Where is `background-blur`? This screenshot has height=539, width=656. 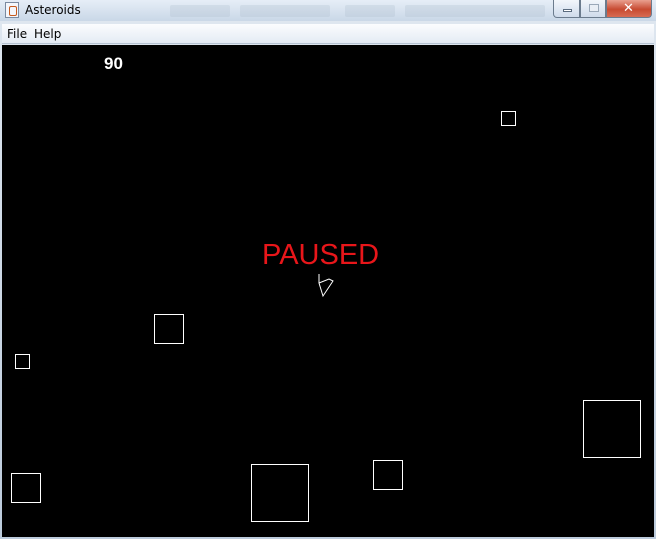
background-blur is located at coordinates (200, 11).